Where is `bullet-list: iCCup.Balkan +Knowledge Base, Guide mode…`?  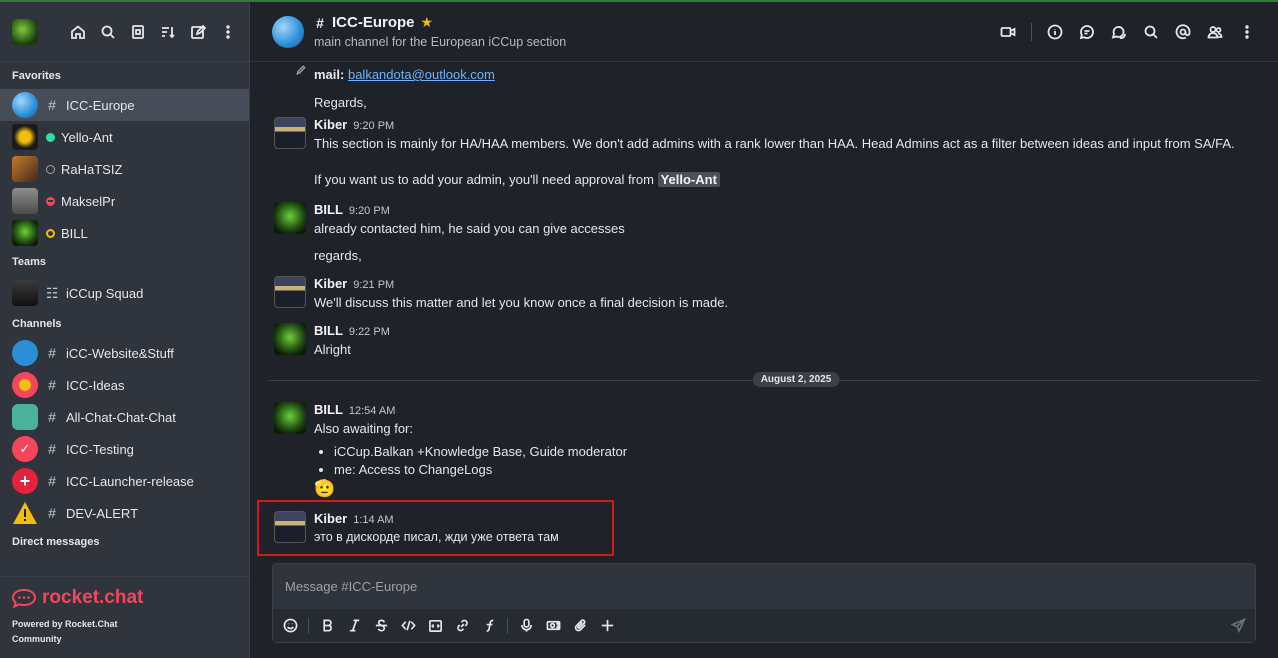
bullet-list: iCCup.Balkan +Knowledge Base, Guide mode… is located at coordinates (796, 461).